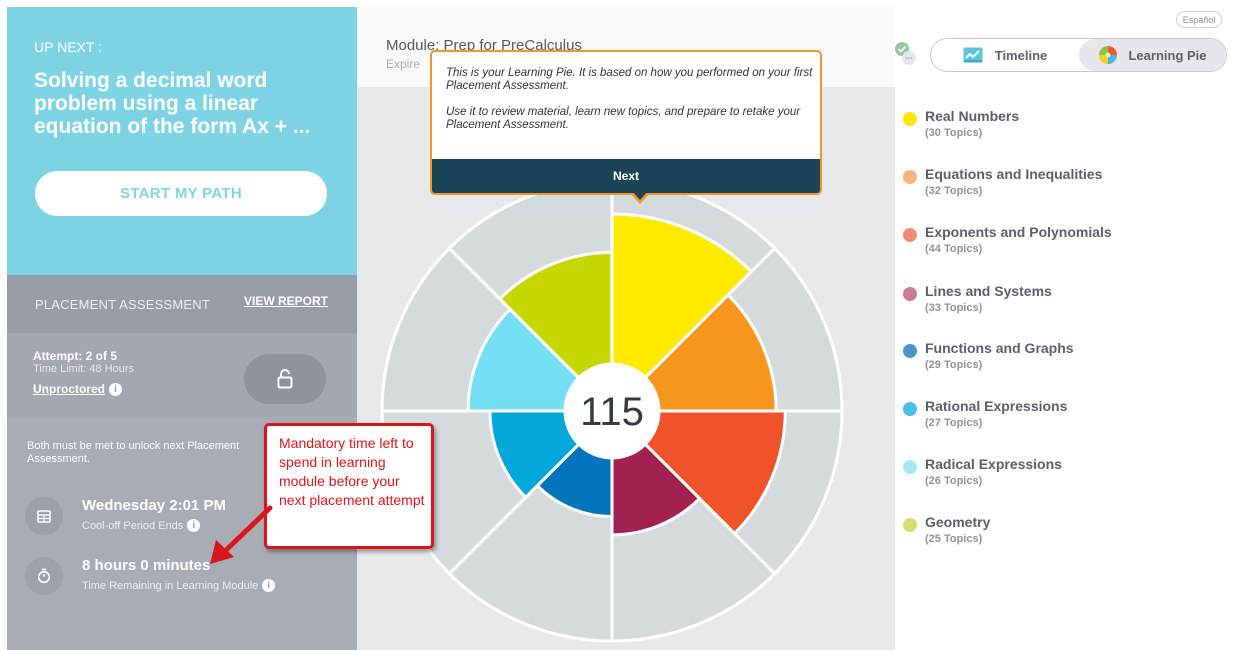  I want to click on legend-item-rational-expressions: Rational Expressions (27 Topics), so click(1063, 416).